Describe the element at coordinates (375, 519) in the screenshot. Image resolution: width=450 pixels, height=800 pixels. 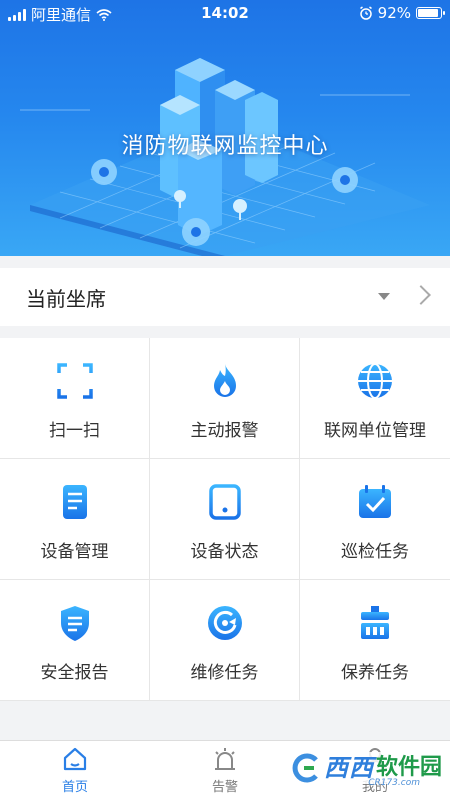
I see `grid-item-inspection-task: 巡检任务` at that location.